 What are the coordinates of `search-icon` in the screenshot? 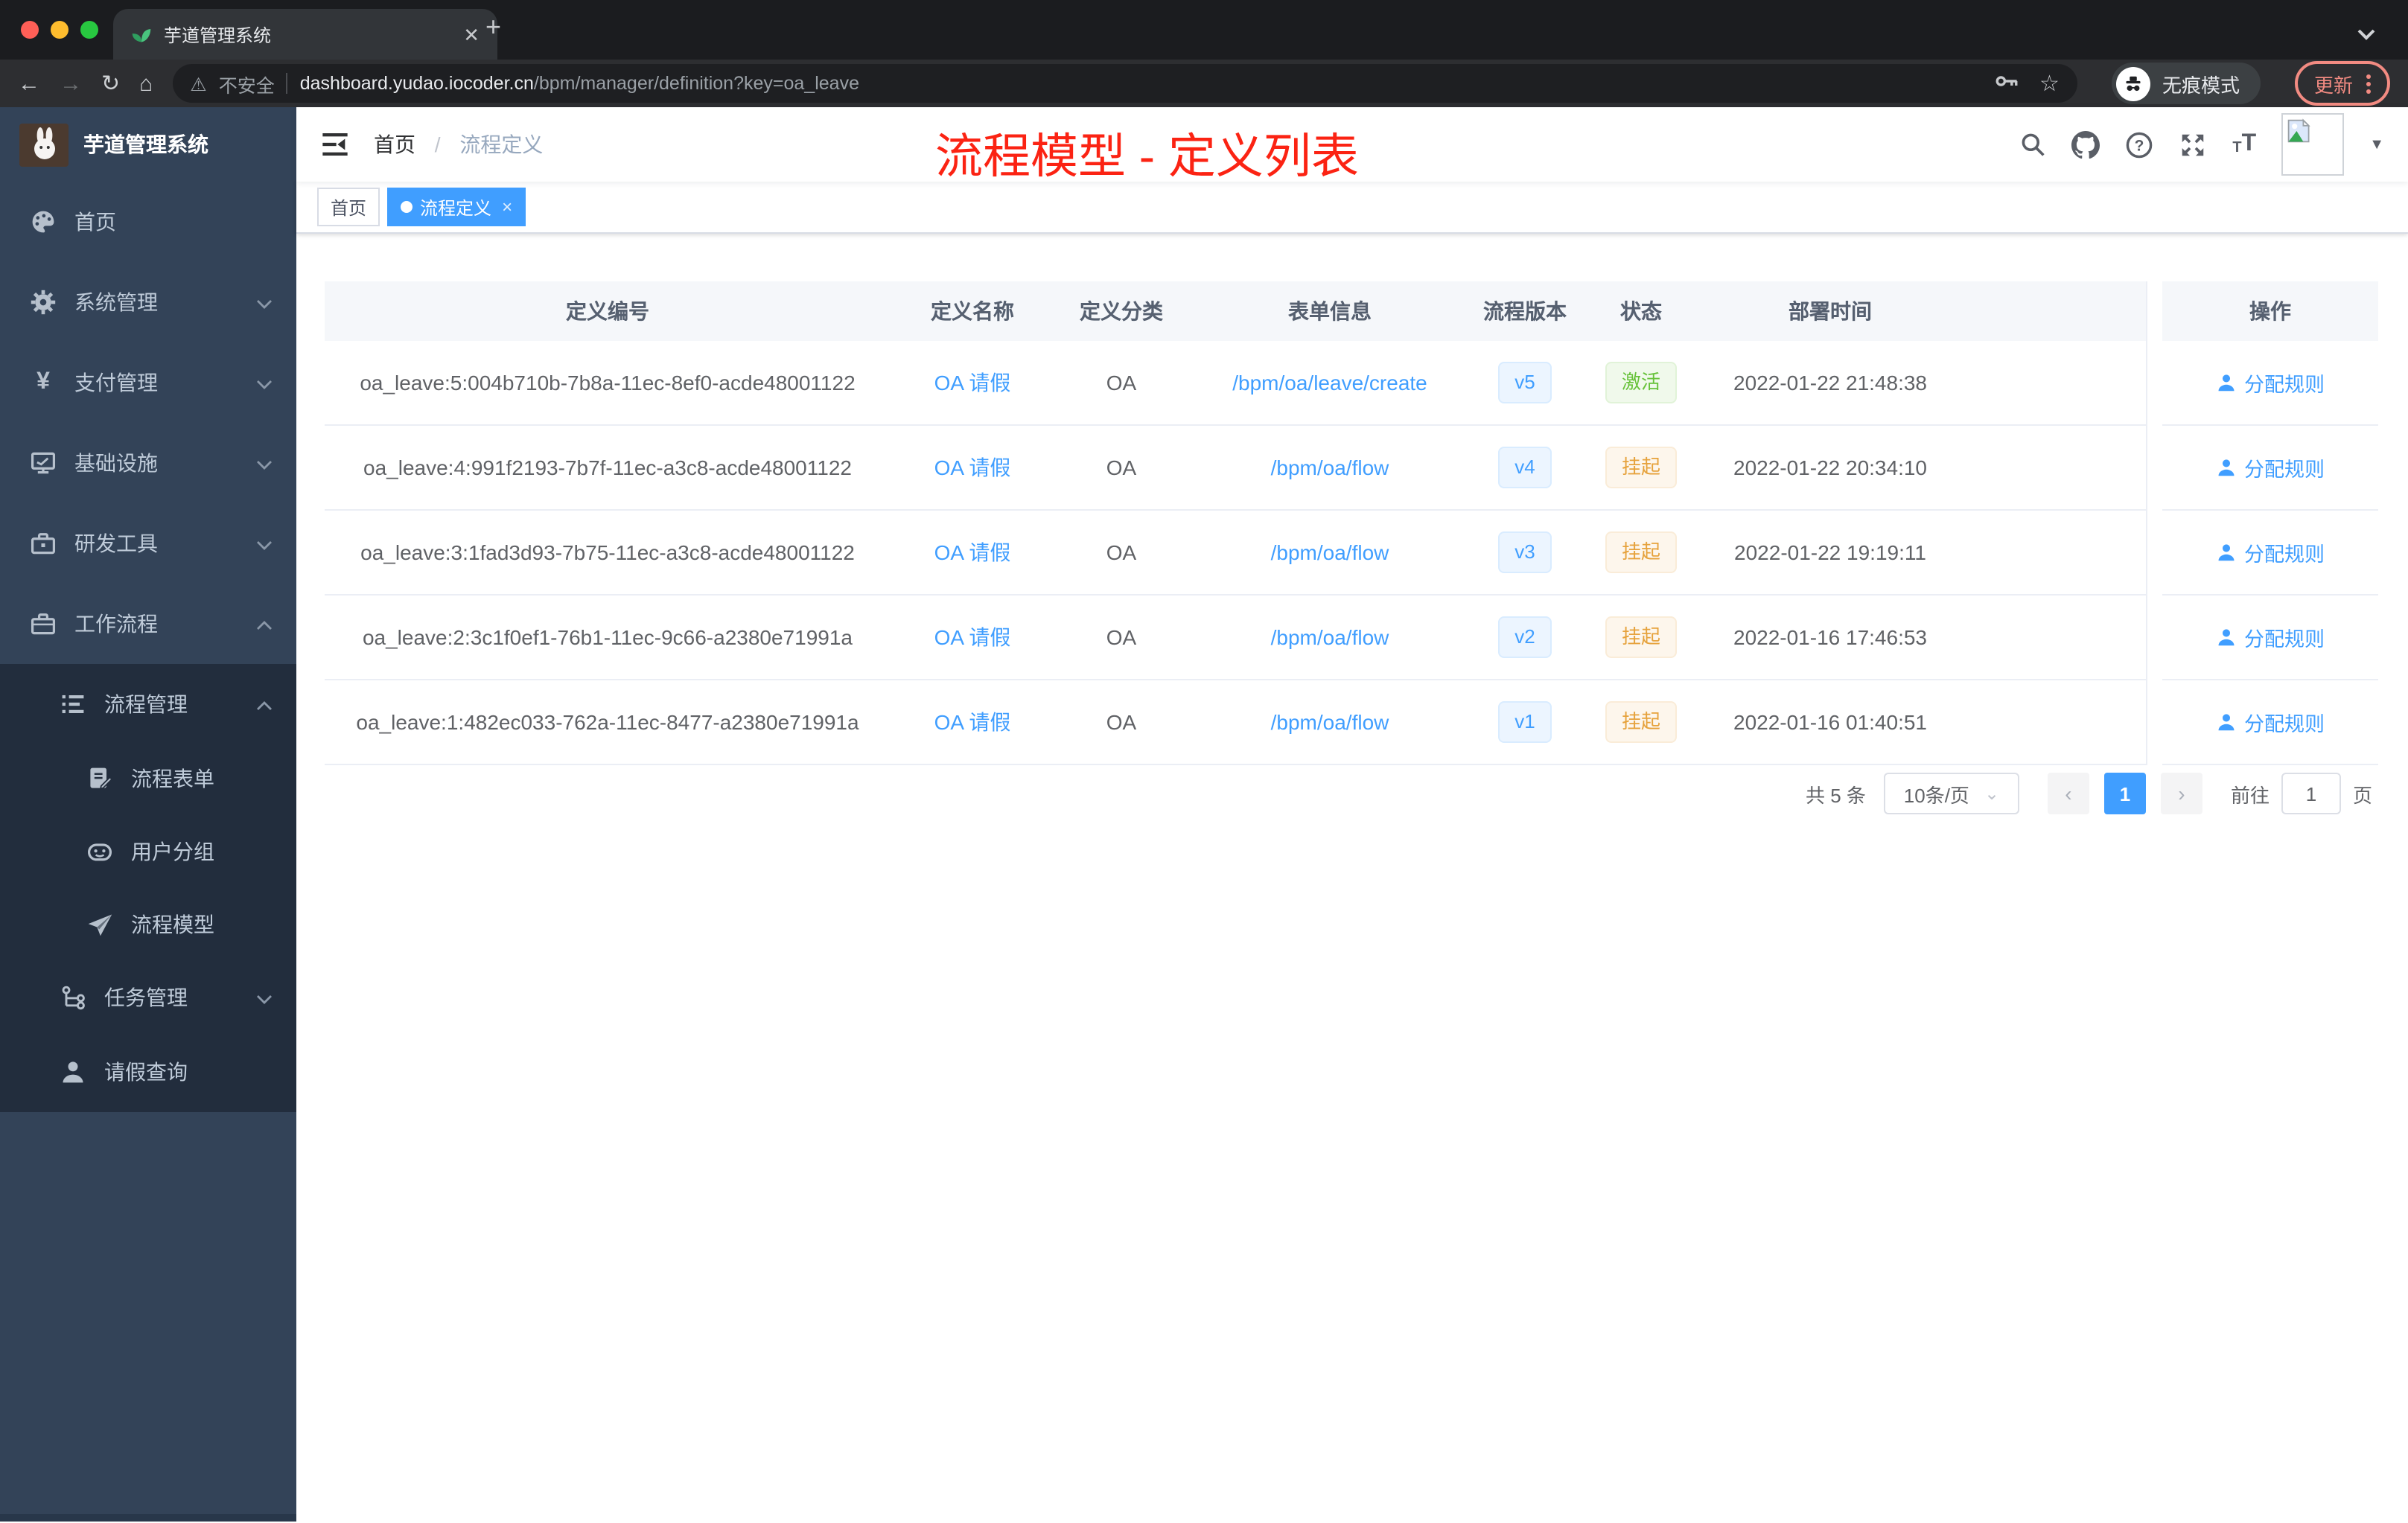 It's located at (2032, 144).